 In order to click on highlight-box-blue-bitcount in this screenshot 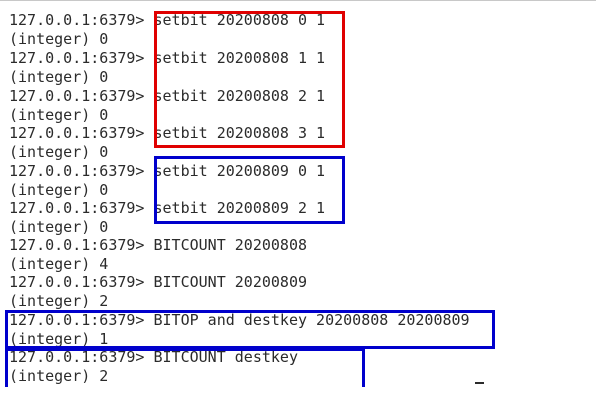, I will do `click(185, 367)`.